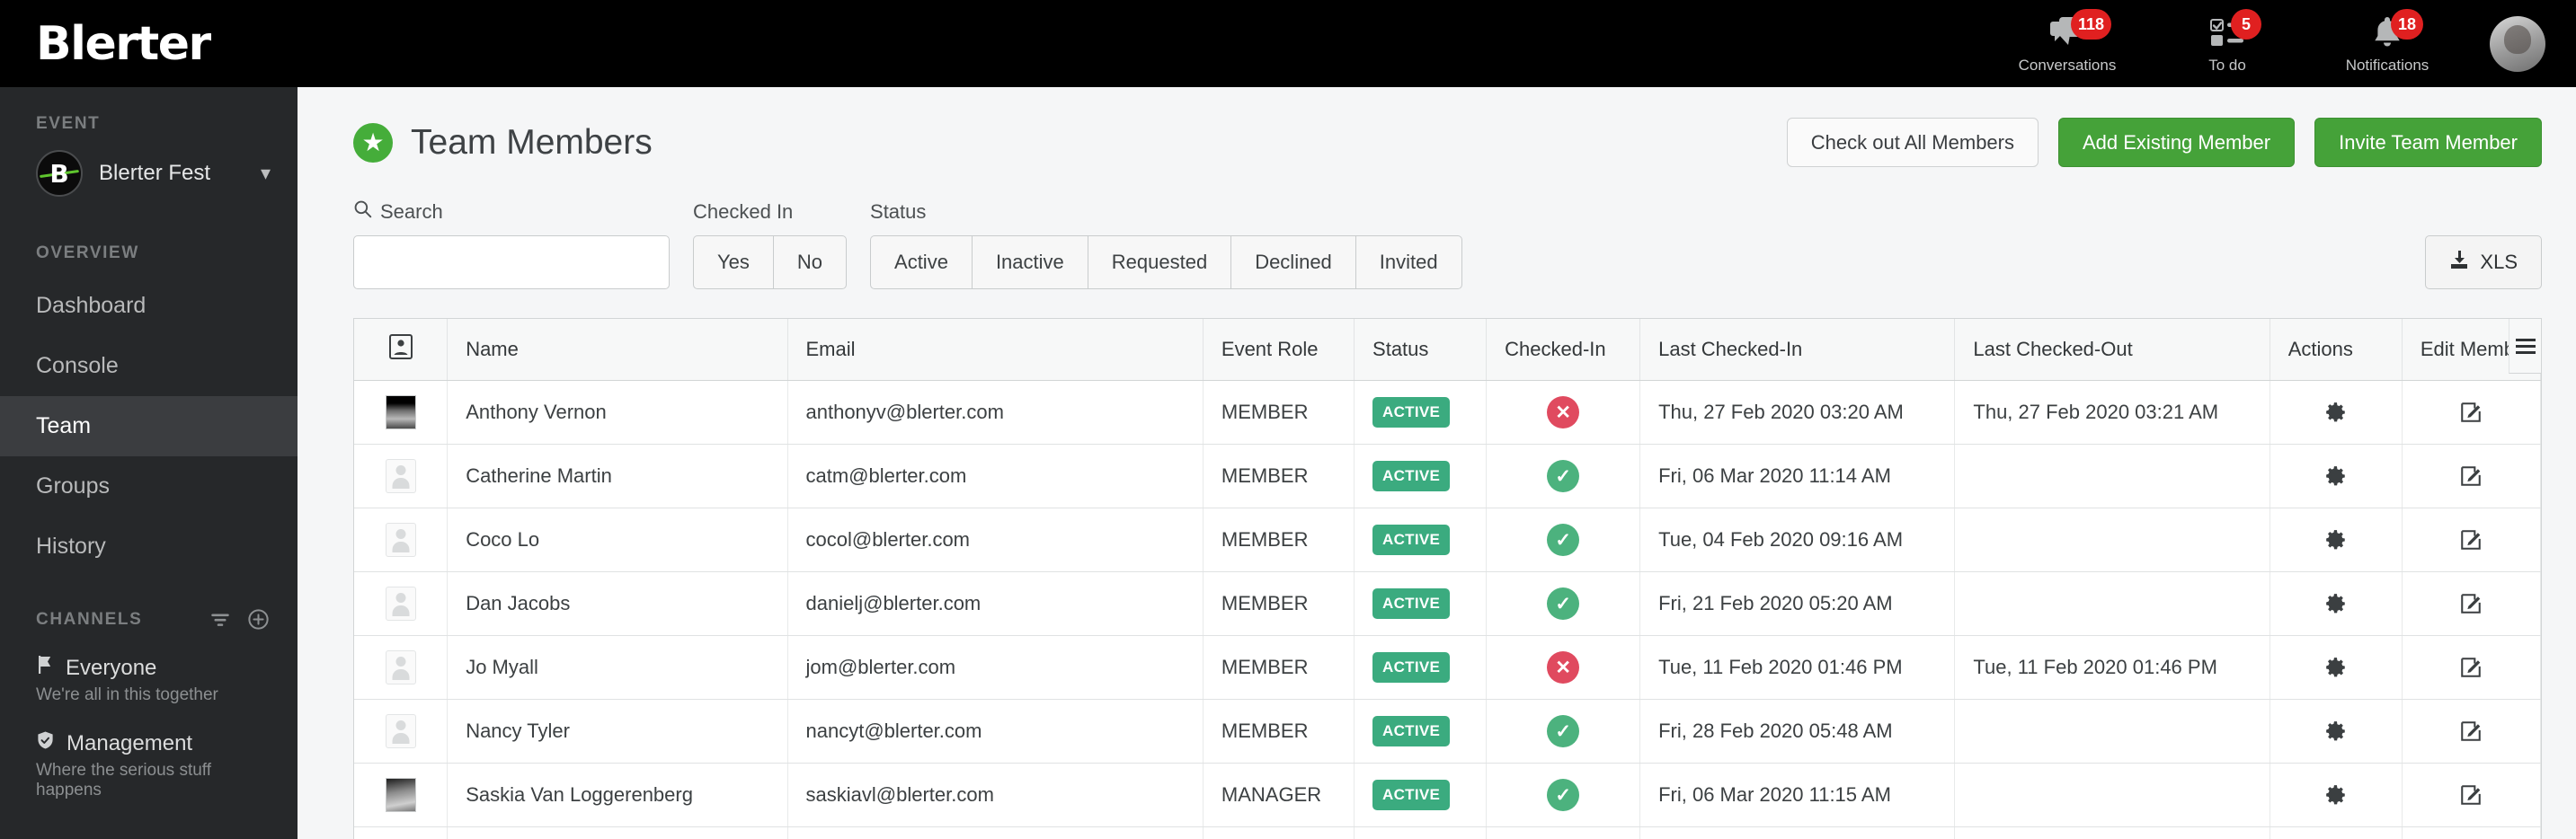  I want to click on invite-team-member-button: Invite Team Member, so click(2428, 142).